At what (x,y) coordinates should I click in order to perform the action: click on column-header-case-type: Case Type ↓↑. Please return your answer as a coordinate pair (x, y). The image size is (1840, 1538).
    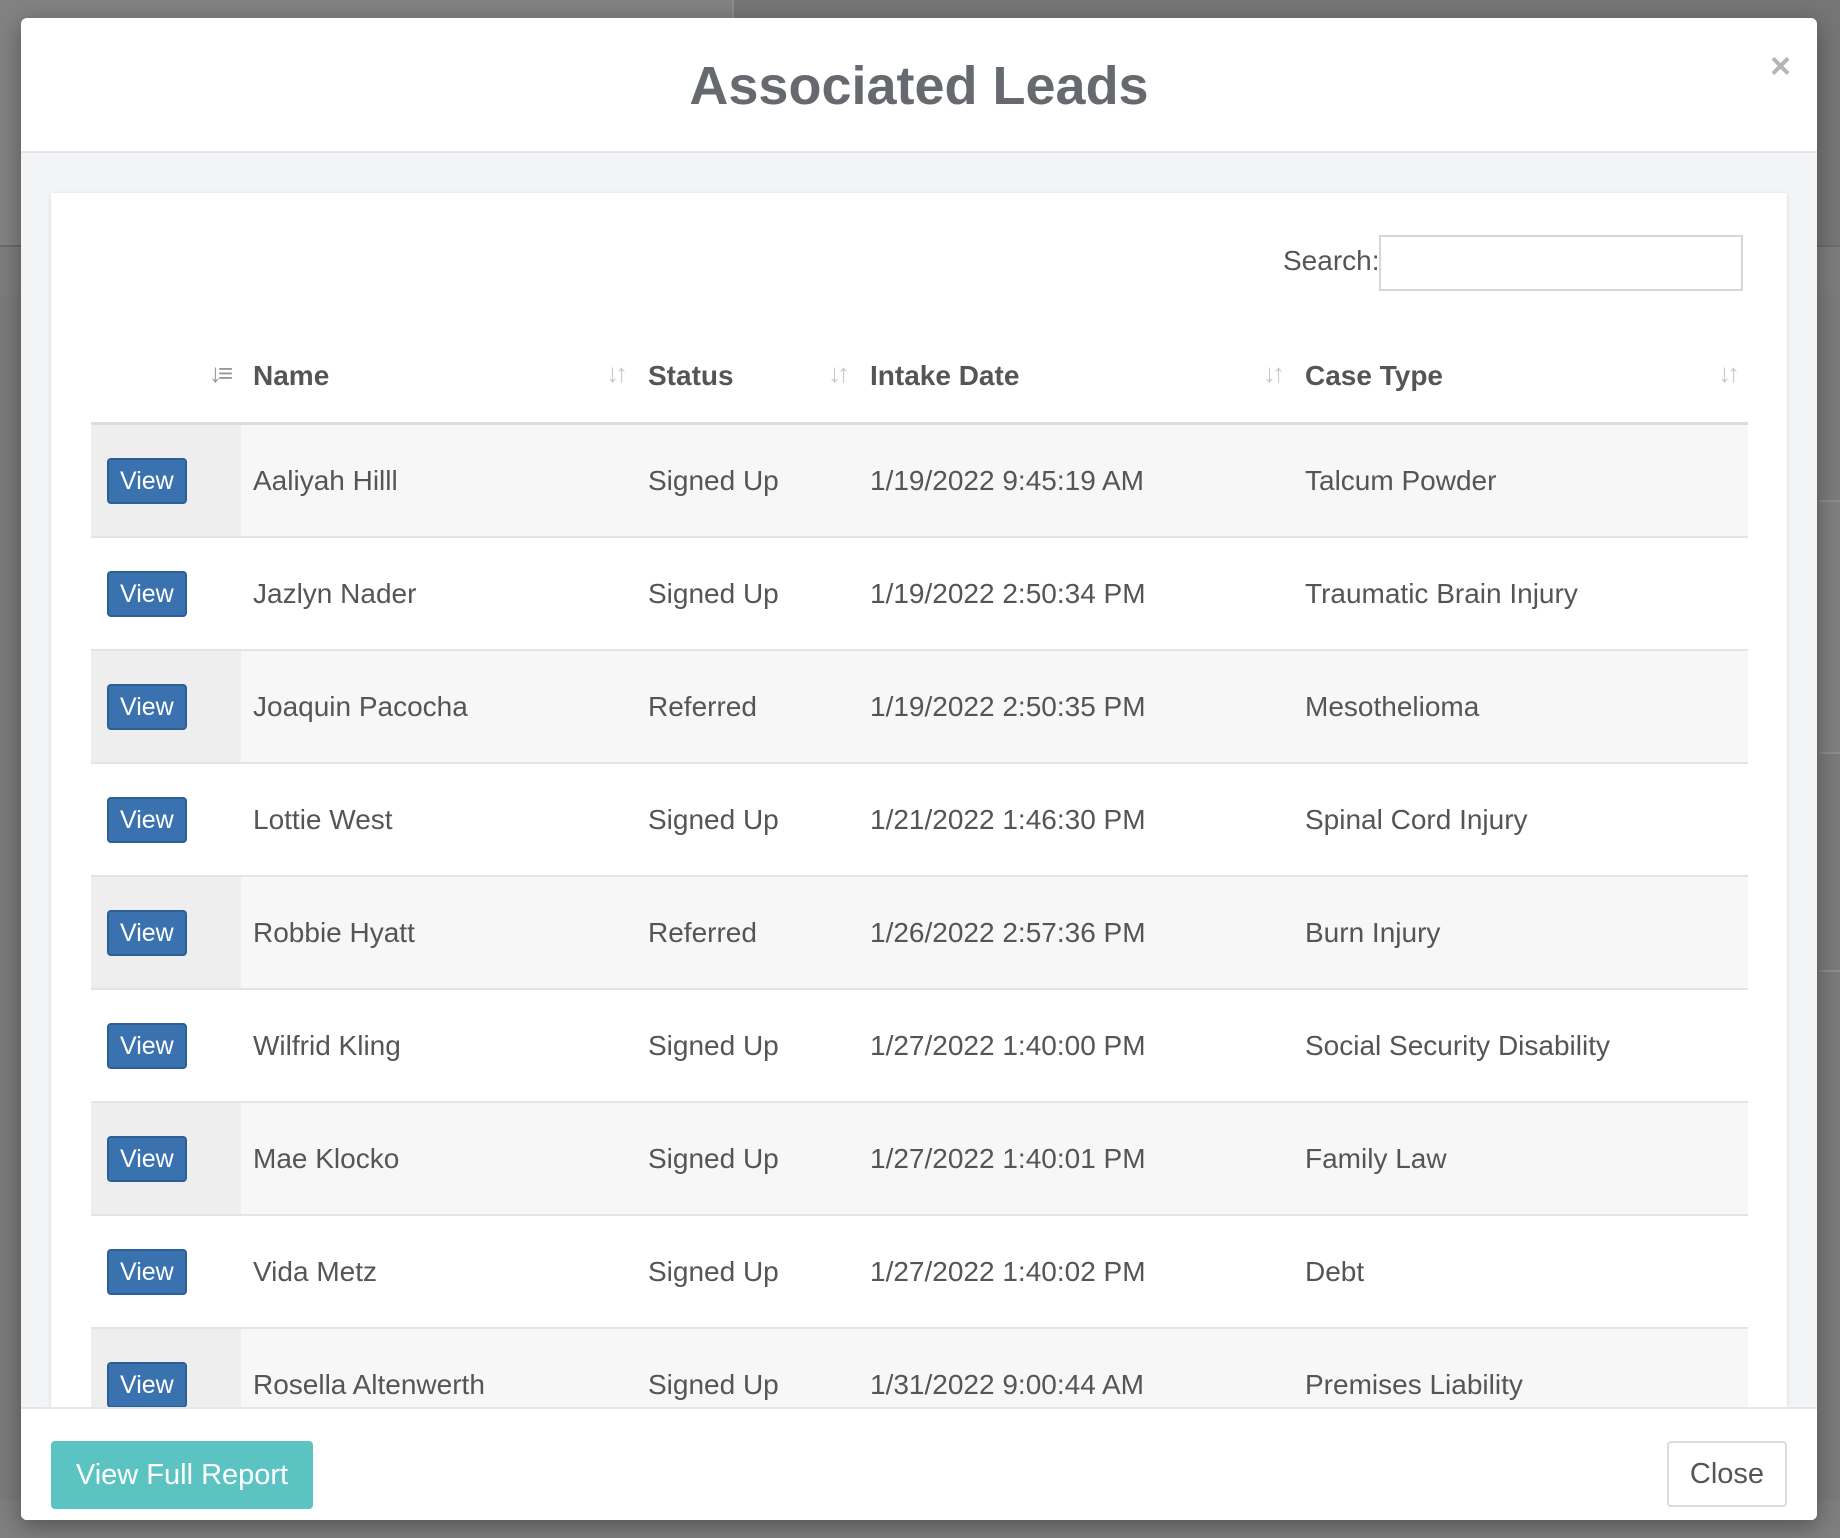
    Looking at the image, I should click on (1520, 376).